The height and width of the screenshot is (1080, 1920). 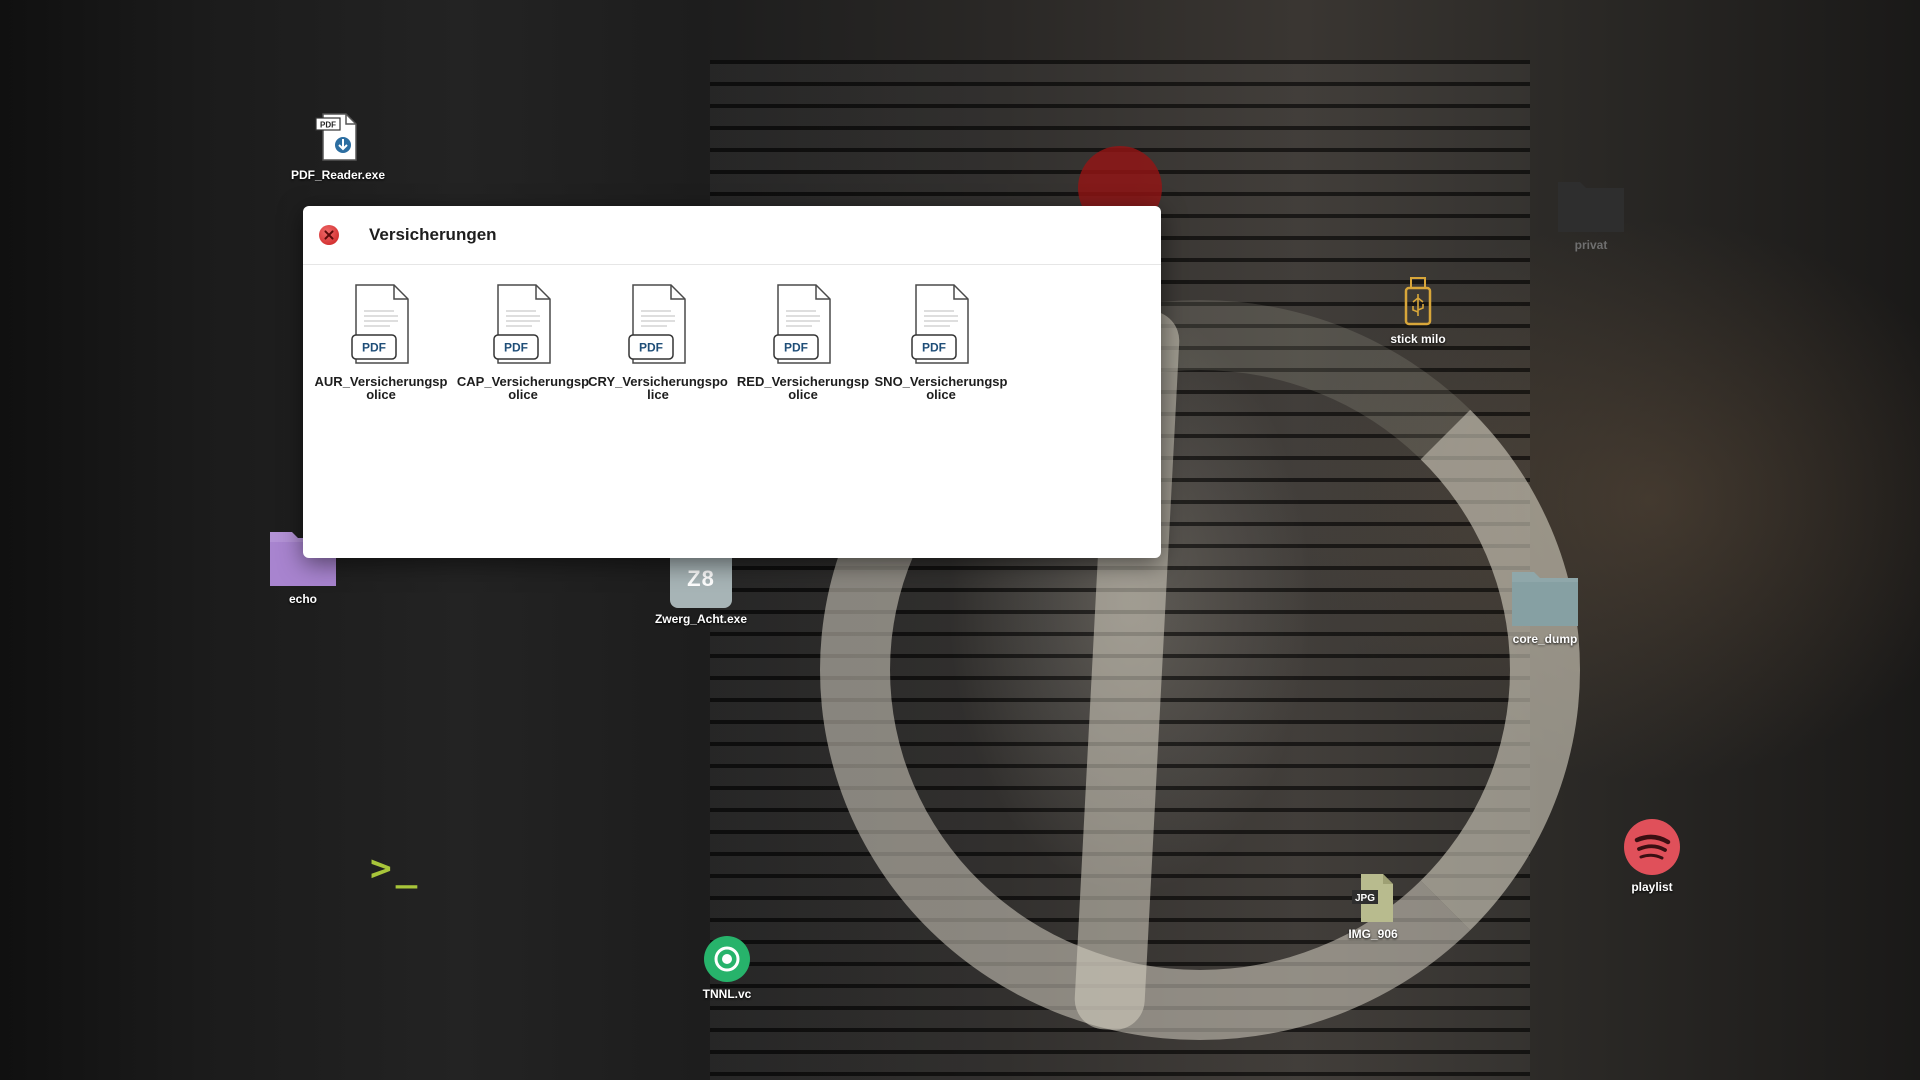 What do you see at coordinates (941, 388) in the screenshot?
I see `file-name: SNO_Versicherungspolice` at bounding box center [941, 388].